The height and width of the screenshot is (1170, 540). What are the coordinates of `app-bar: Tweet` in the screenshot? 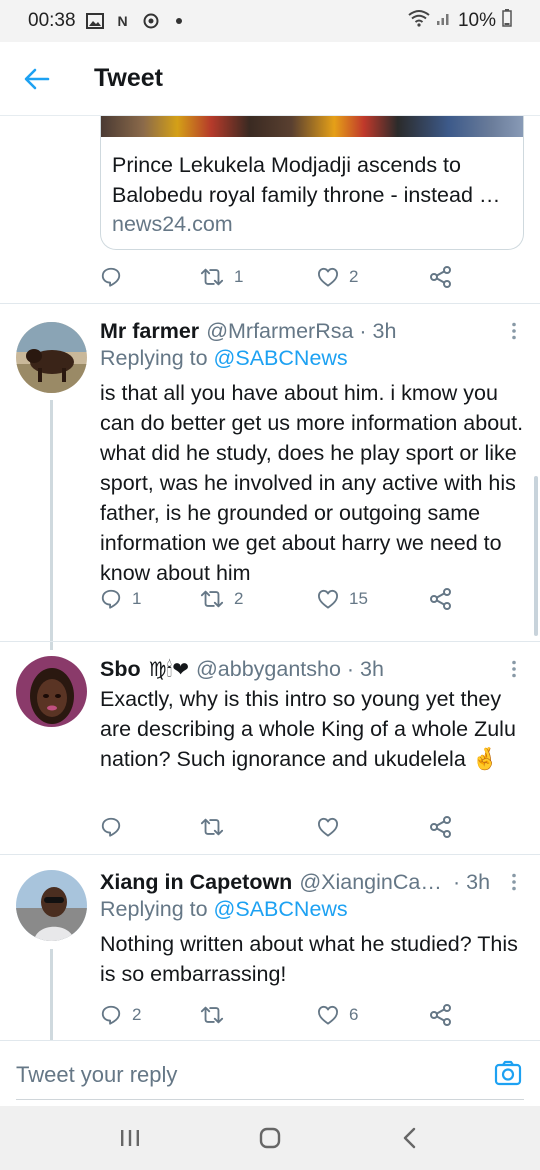 It's located at (270, 79).